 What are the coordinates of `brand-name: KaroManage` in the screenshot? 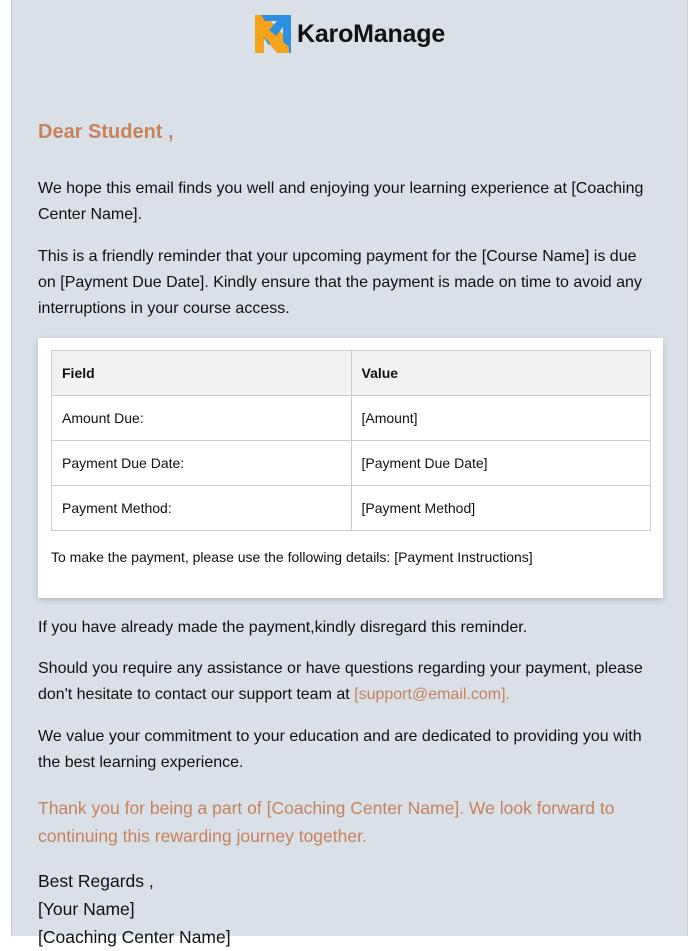 It's located at (371, 33).